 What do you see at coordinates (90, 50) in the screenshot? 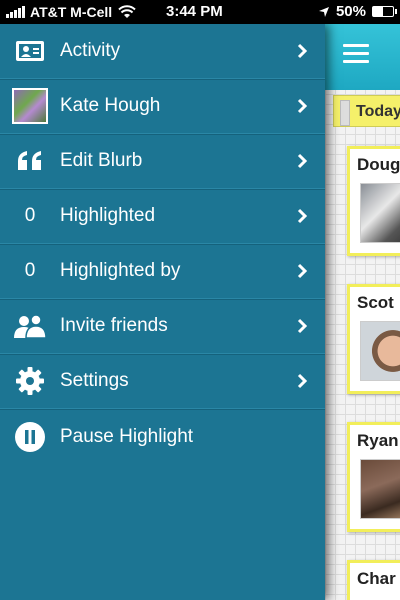
I see `menu-item-label: Activity` at bounding box center [90, 50].